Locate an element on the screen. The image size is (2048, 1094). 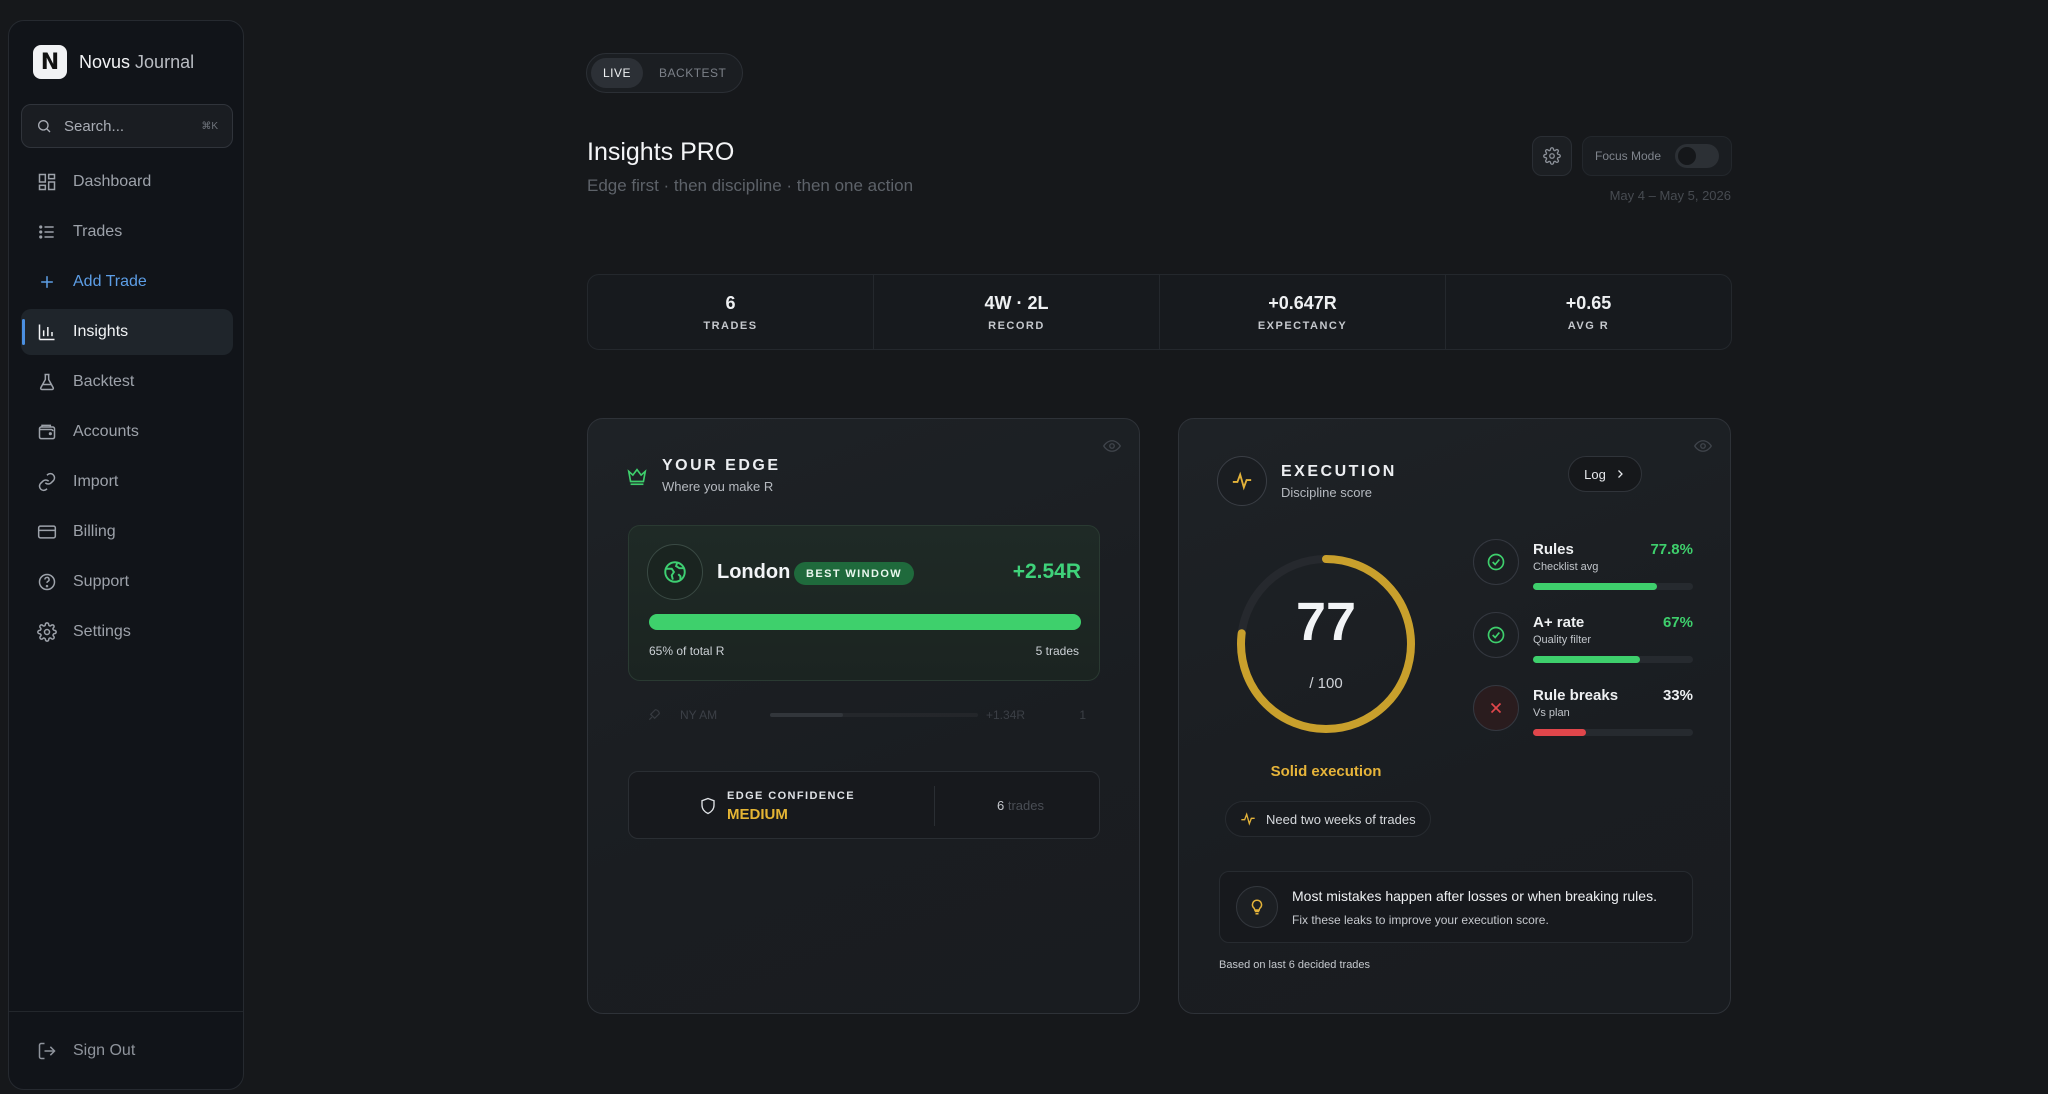
secondary-session-bar is located at coordinates (874, 715).